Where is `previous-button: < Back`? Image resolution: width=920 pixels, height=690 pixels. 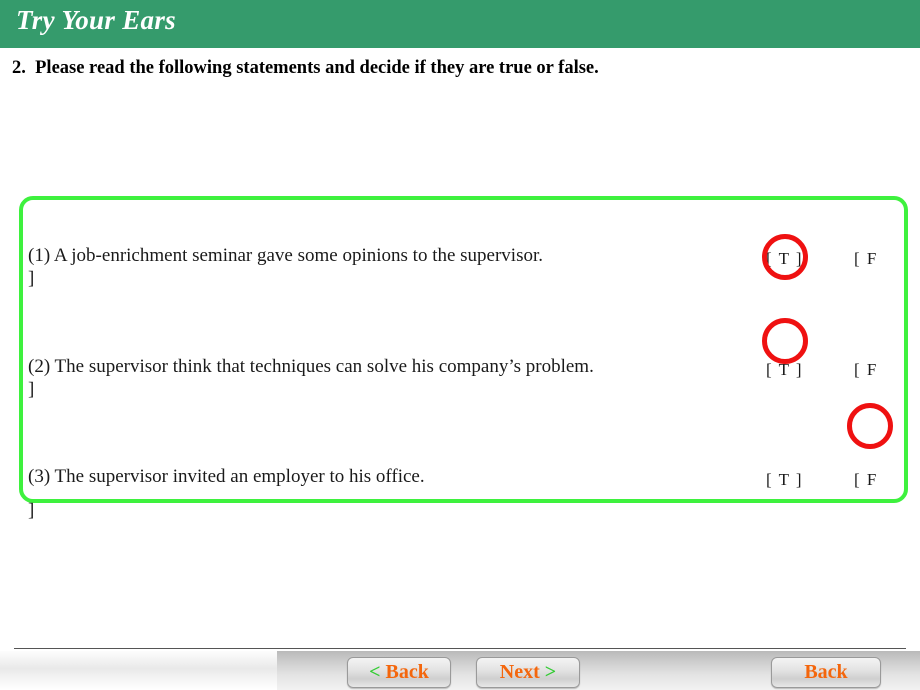
previous-button: < Back is located at coordinates (399, 672).